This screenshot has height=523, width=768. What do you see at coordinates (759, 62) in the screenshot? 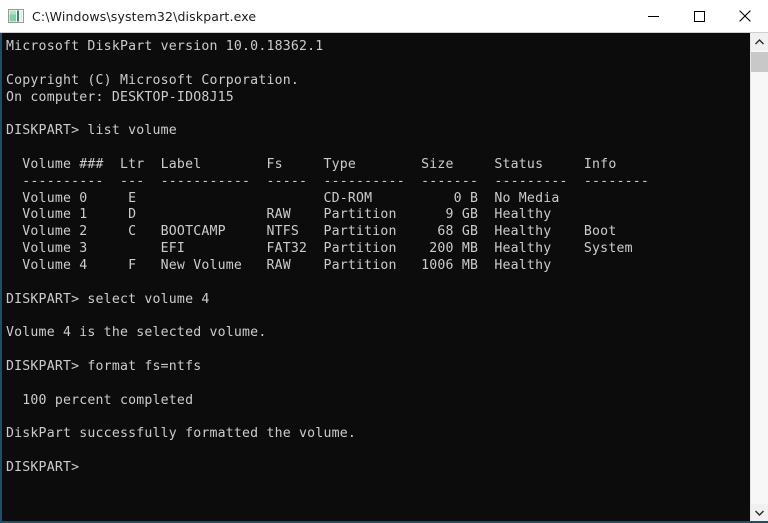
I see `scrollbar-thumb` at bounding box center [759, 62].